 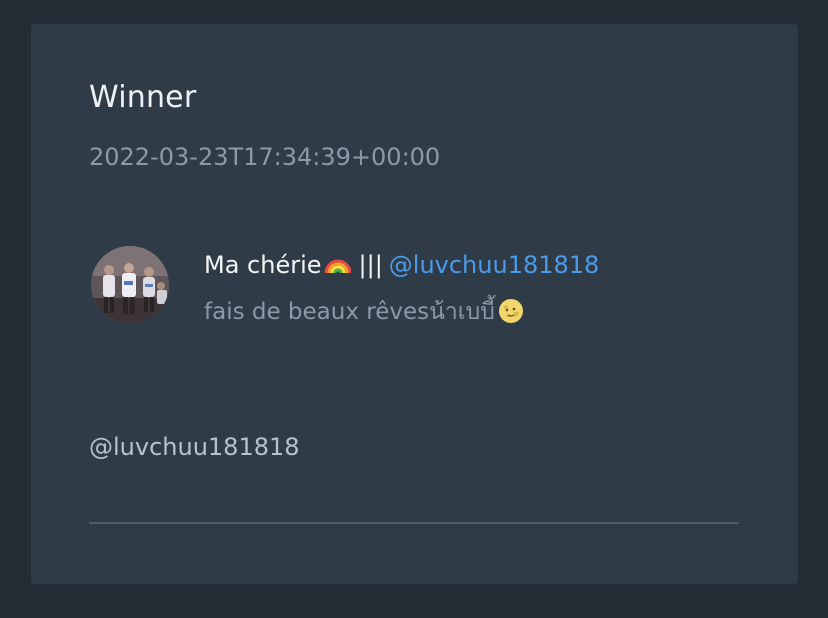 I want to click on avatar, so click(x=130, y=285).